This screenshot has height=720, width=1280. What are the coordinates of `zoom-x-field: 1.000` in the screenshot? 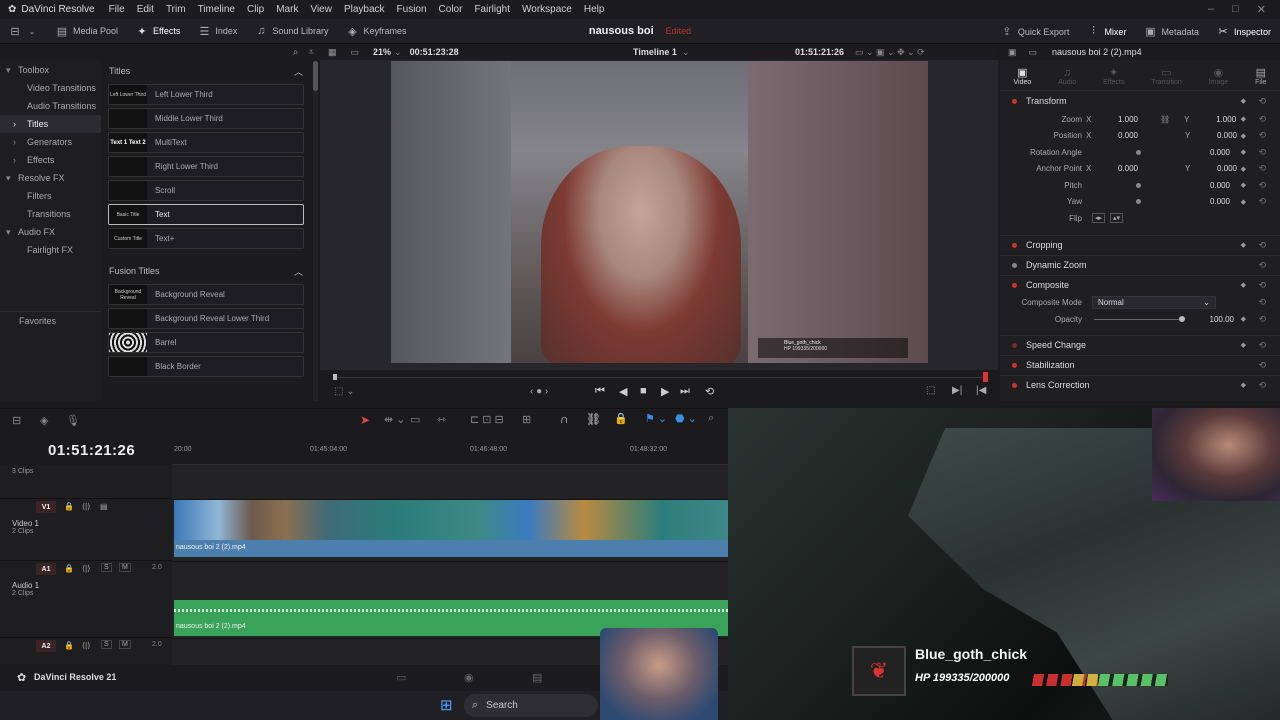 It's located at (1117, 119).